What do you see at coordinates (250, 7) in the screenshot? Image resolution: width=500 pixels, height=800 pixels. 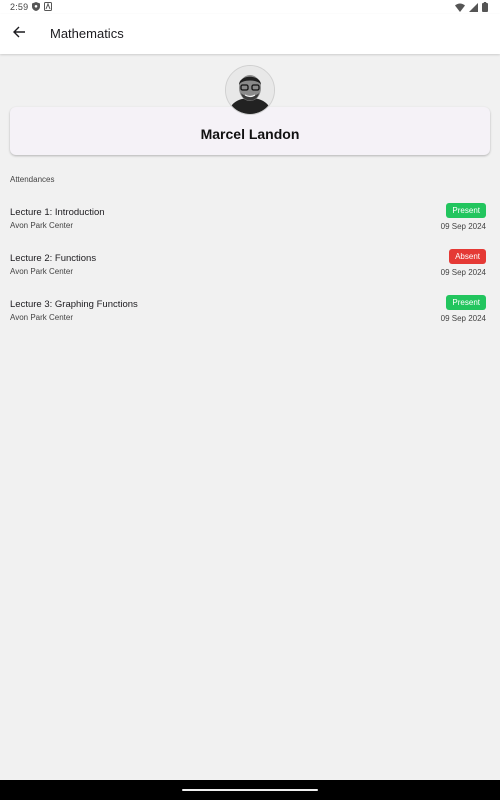 I see `status-bar: 2:59` at bounding box center [250, 7].